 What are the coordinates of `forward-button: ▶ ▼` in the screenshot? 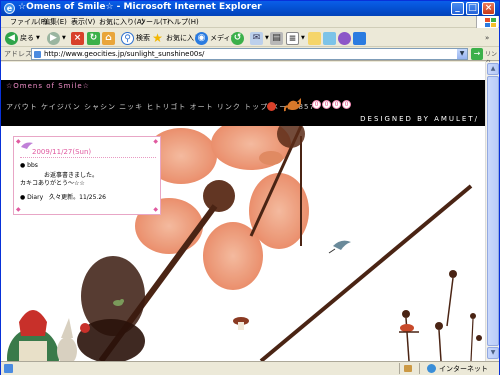 It's located at (56, 38).